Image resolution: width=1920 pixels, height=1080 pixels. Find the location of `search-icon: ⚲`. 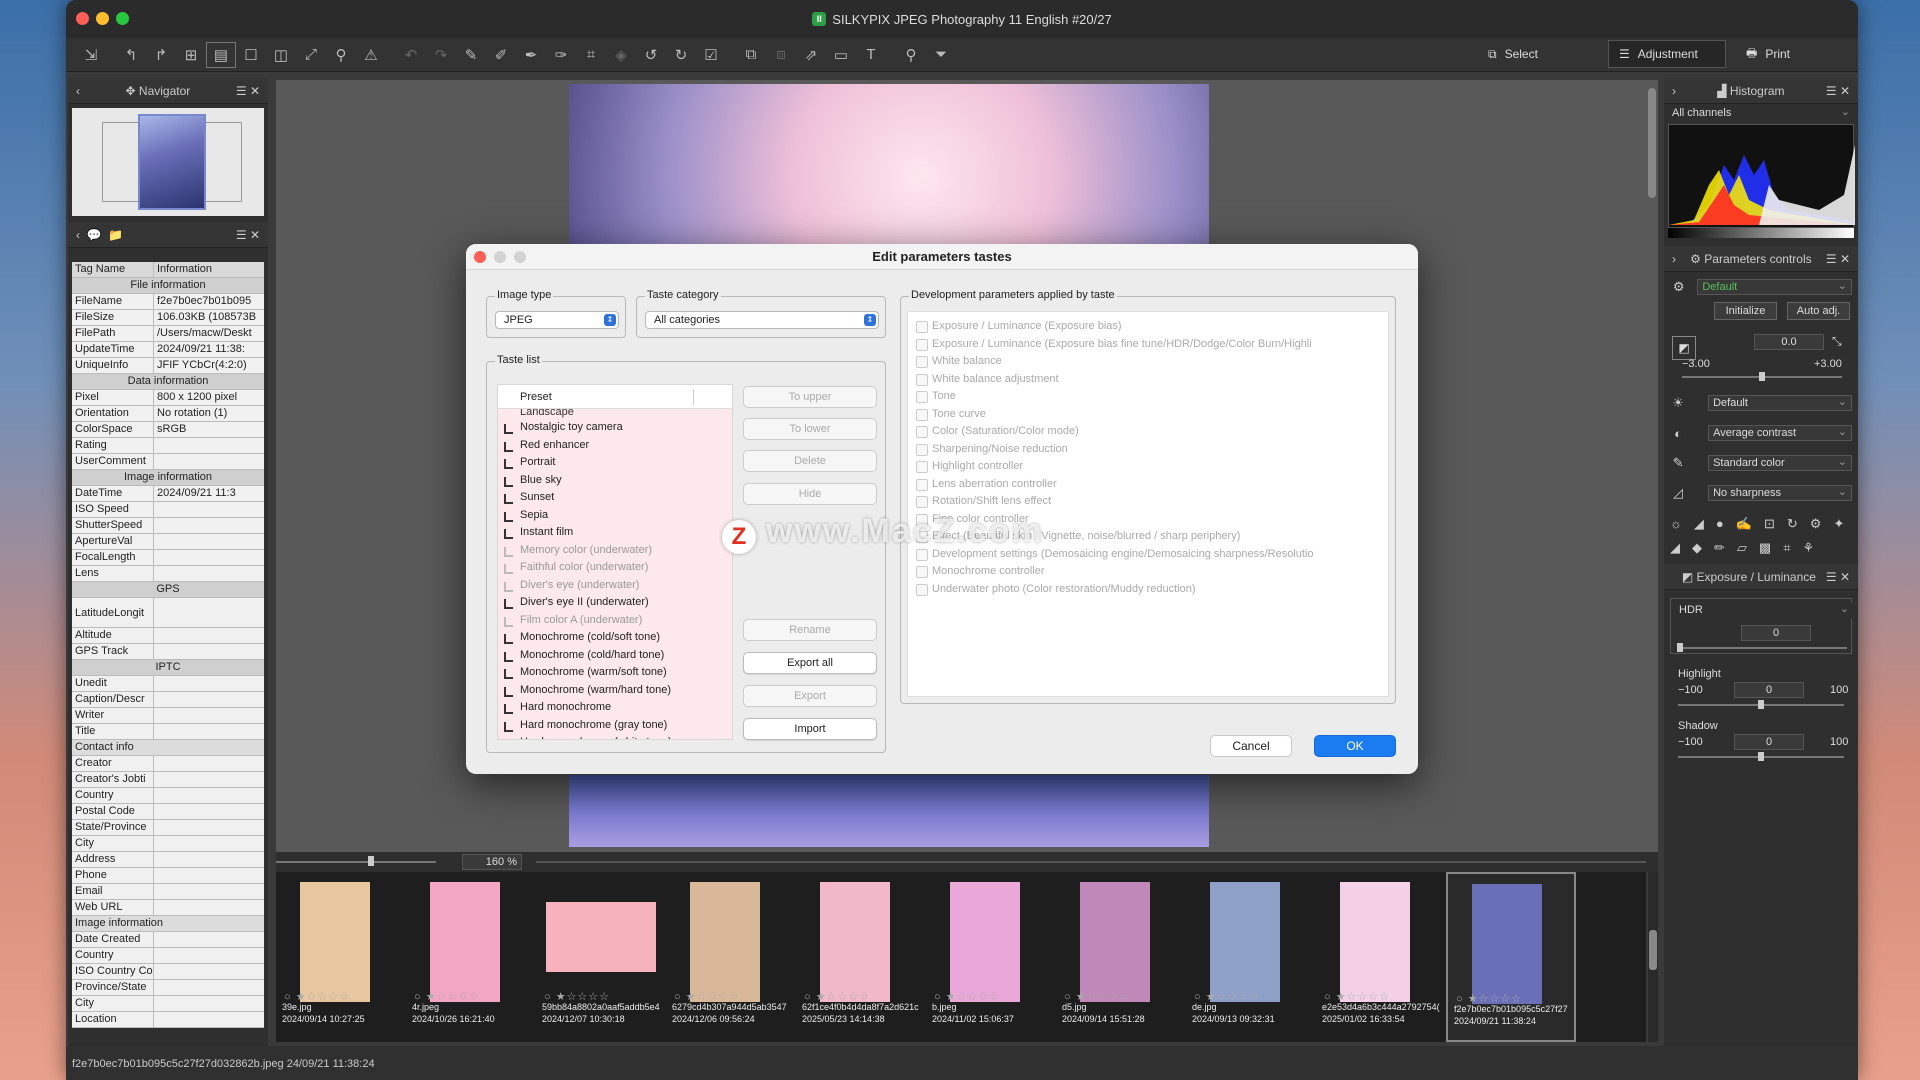

search-icon: ⚲ is located at coordinates (911, 55).